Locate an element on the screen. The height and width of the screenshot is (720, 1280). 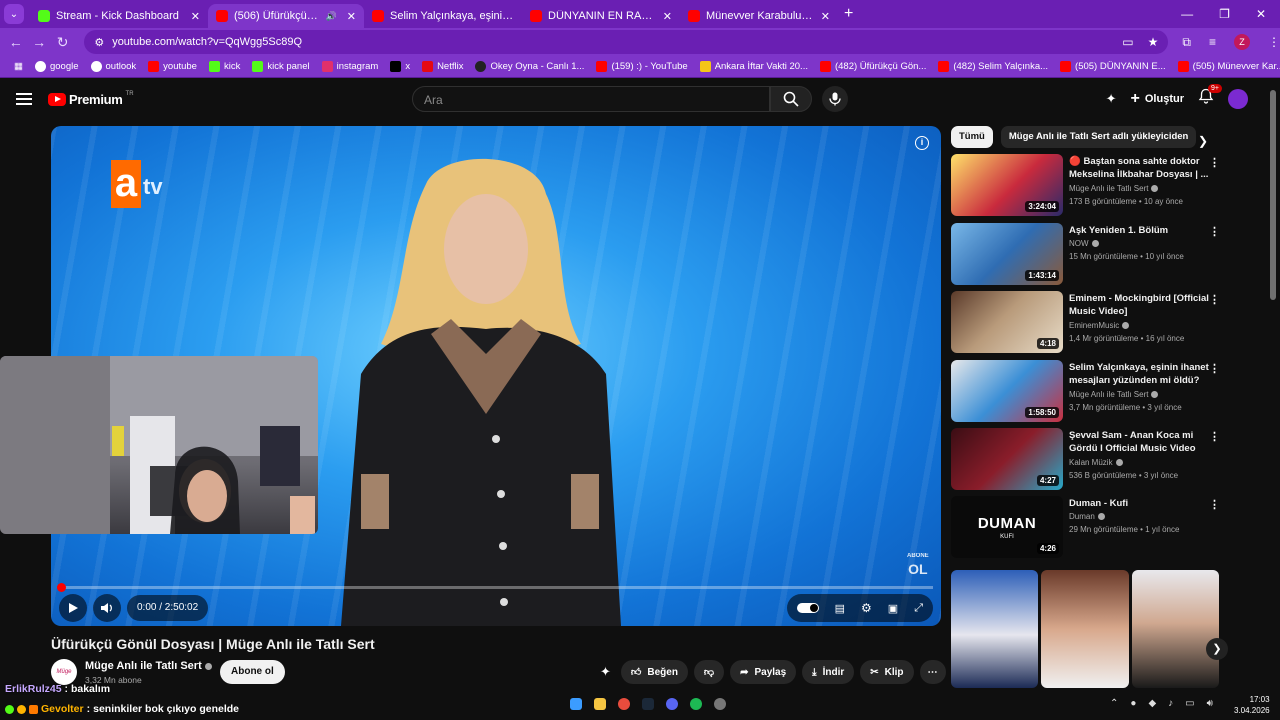
mic-tray-icon: ♪ is located at coordinates (1170, 703).